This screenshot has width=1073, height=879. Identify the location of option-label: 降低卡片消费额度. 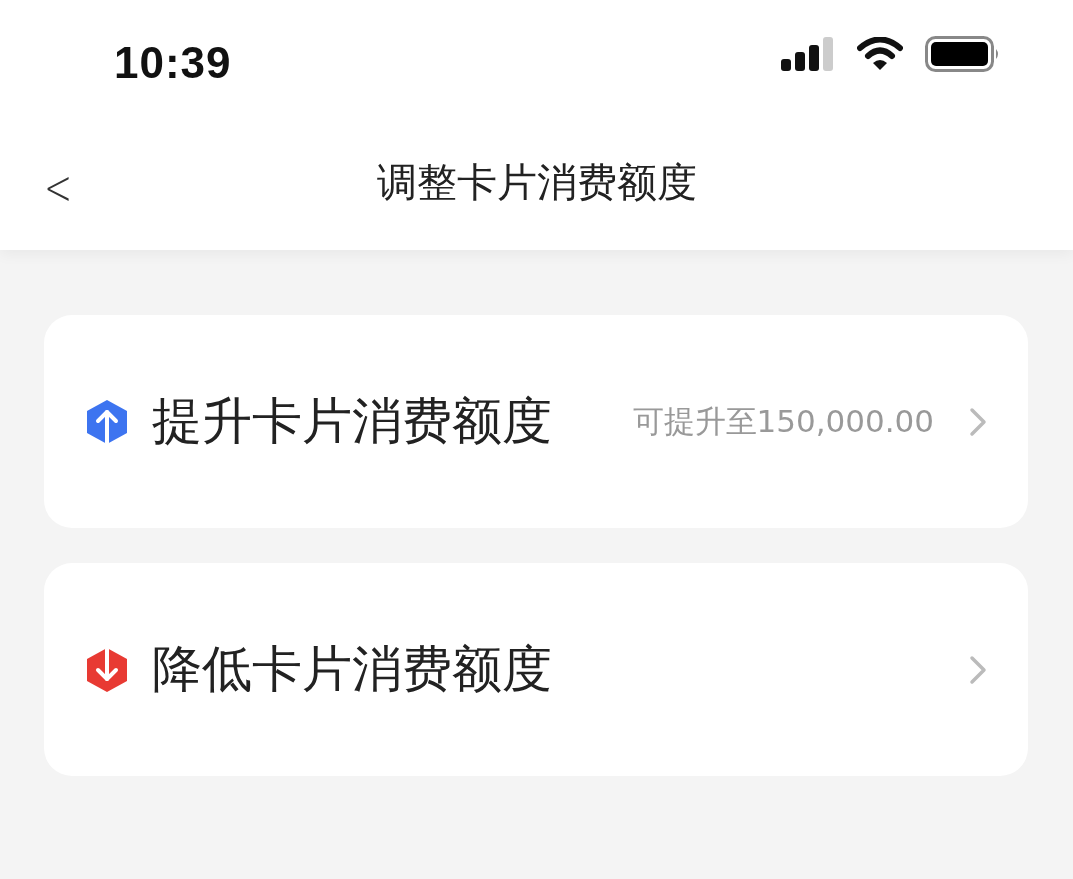
(352, 669).